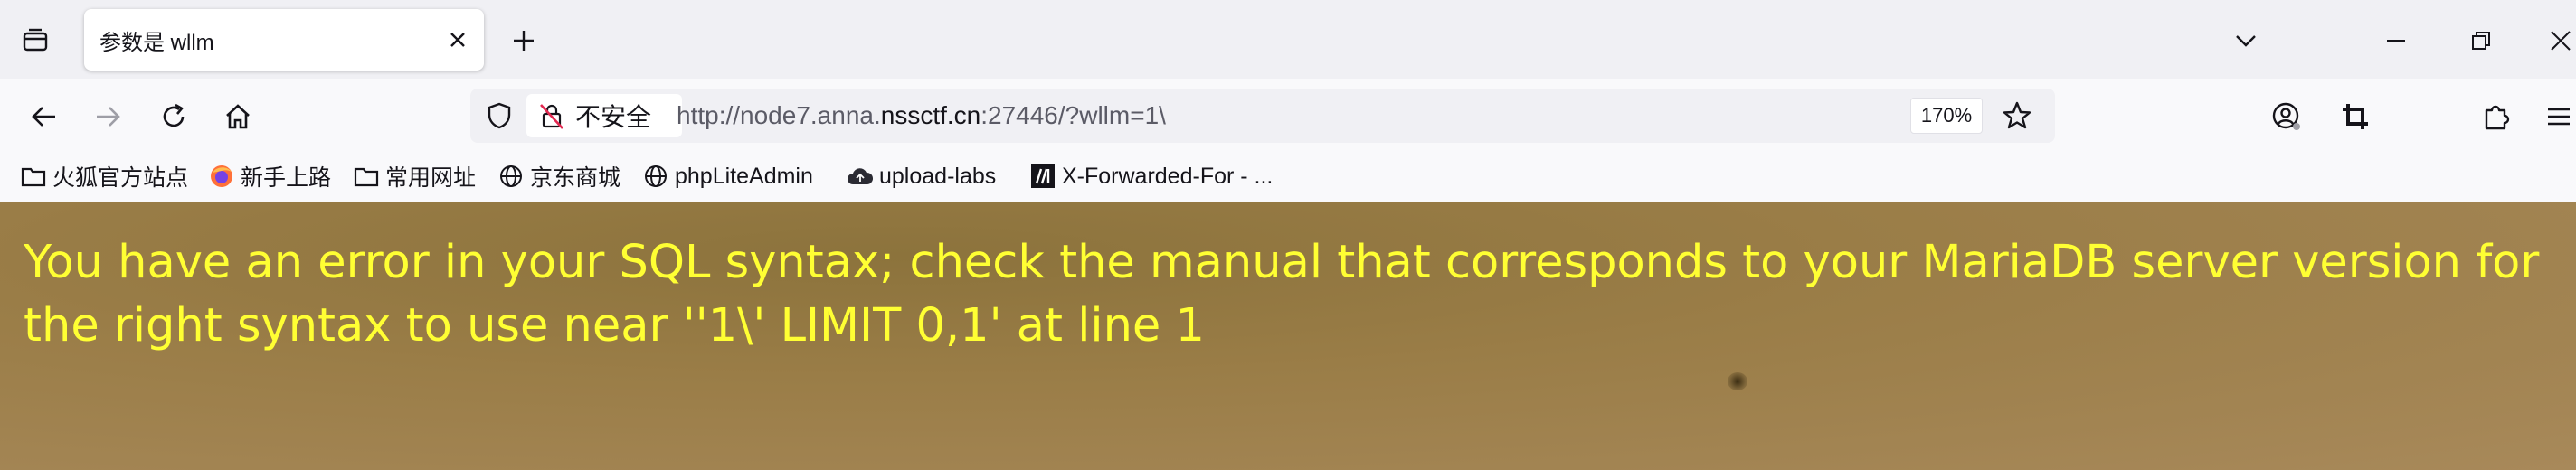 This screenshot has width=2576, height=470. What do you see at coordinates (744, 176) in the screenshot?
I see `bookmark-label: phpLiteAdmin` at bounding box center [744, 176].